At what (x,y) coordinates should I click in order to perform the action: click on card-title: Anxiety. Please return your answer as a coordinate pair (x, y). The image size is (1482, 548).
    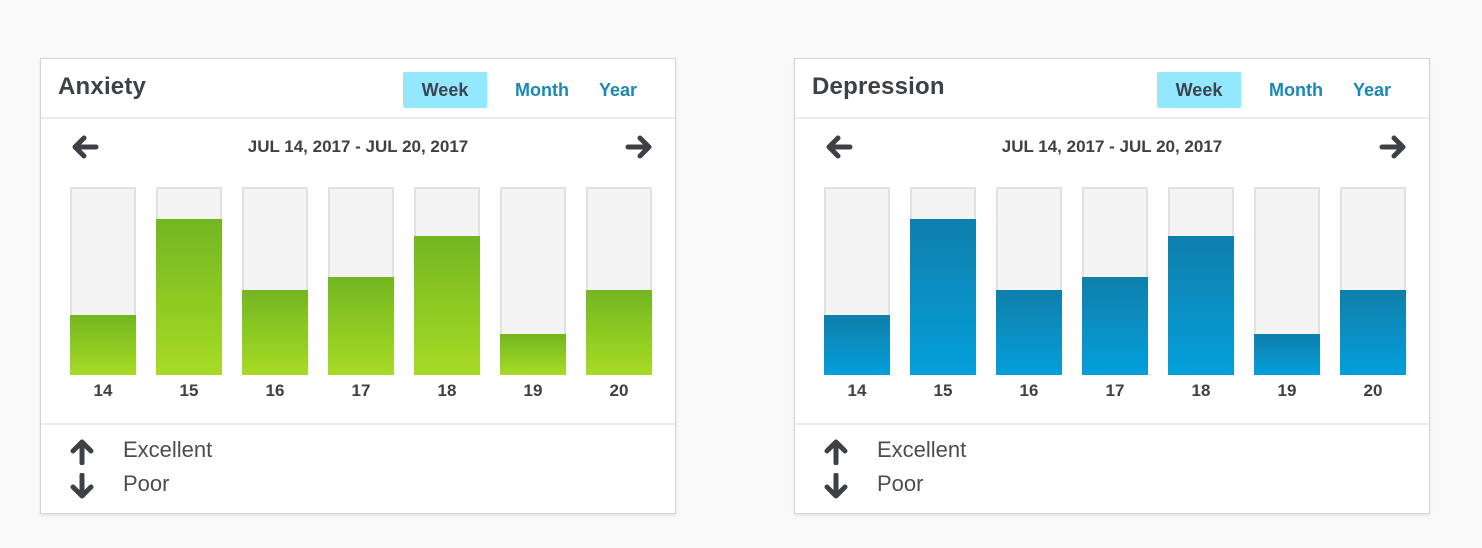
    Looking at the image, I should click on (102, 86).